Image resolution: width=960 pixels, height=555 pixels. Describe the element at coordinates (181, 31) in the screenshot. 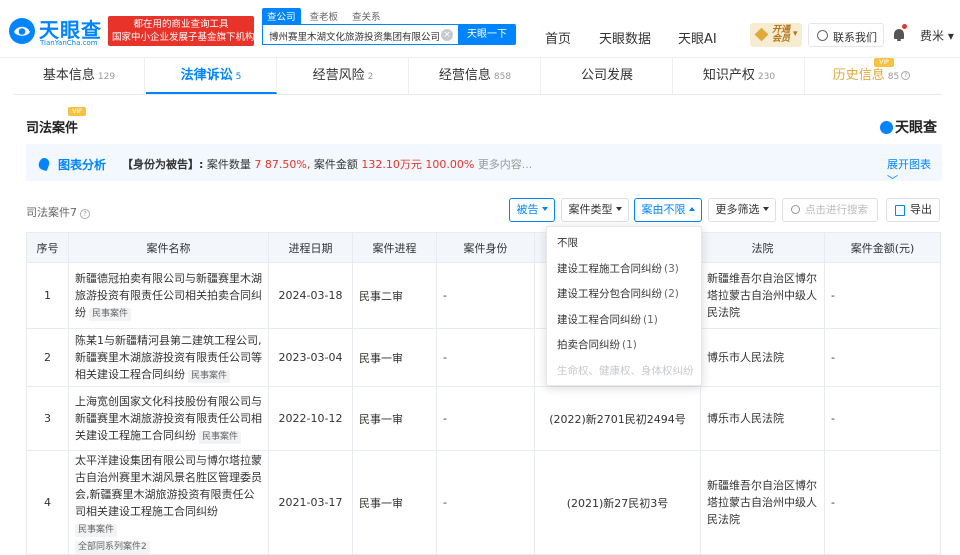

I see `slogan-banner: 都在用的商业查询工具 国家中小企业发展子基金旗下机构` at that location.